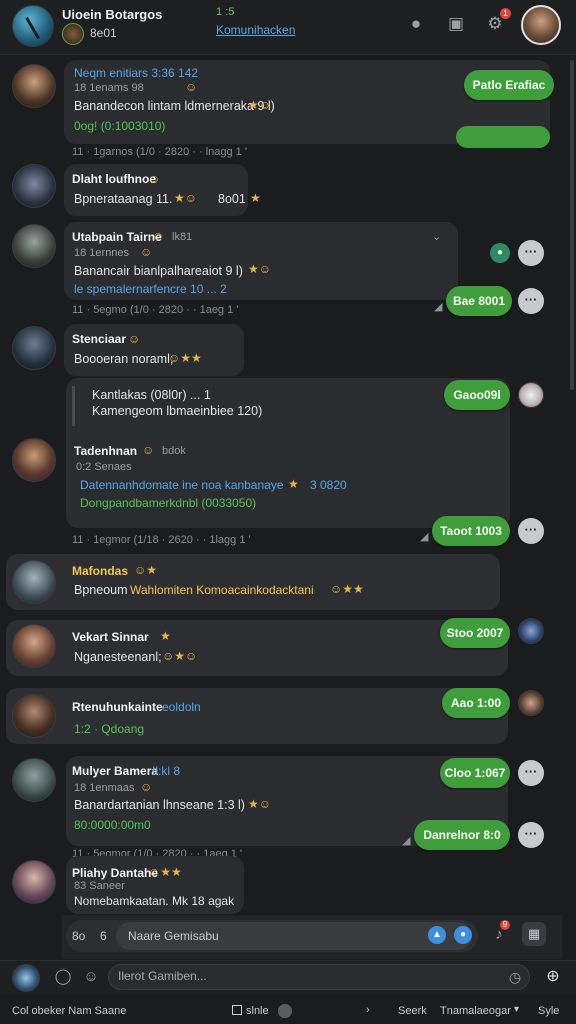  Describe the element at coordinates (33, 26) in the screenshot. I see `channel-avatar` at that location.